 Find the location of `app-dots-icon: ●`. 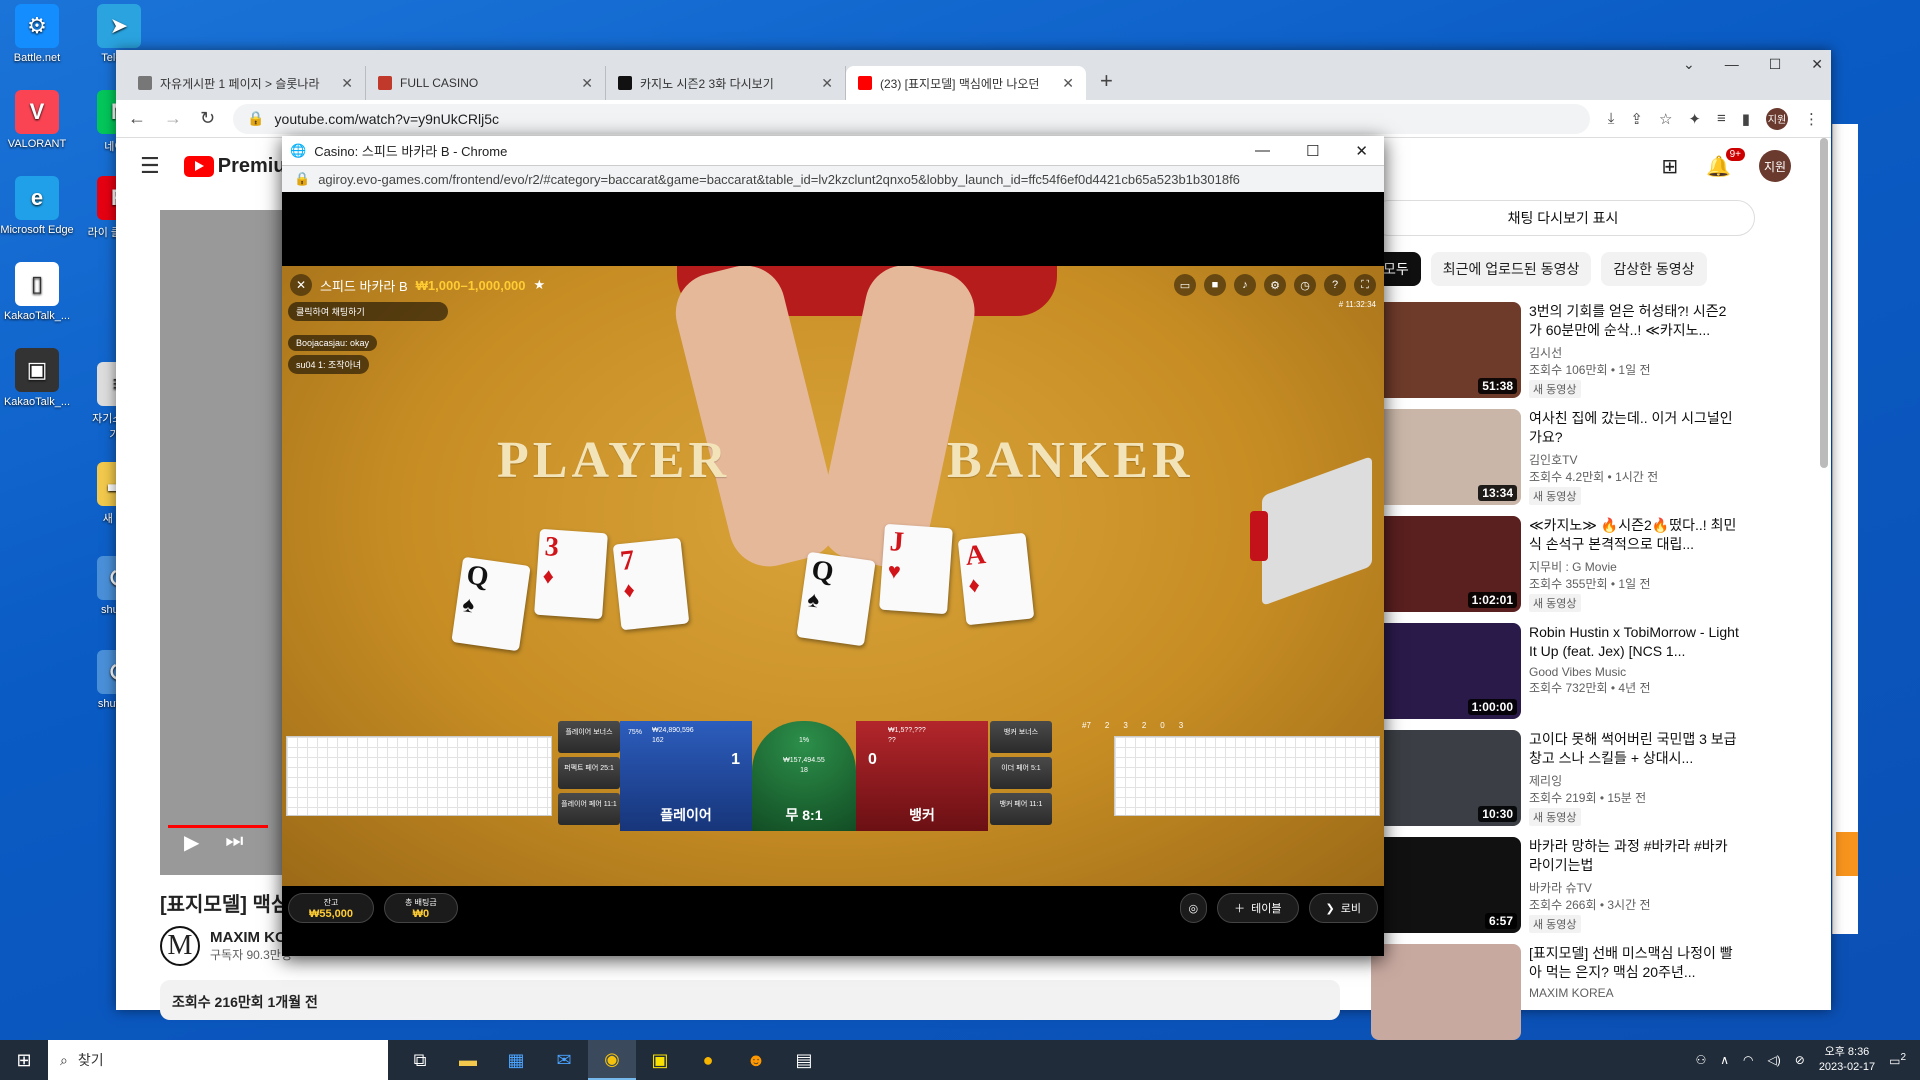

app-dots-icon: ● is located at coordinates (708, 1060).